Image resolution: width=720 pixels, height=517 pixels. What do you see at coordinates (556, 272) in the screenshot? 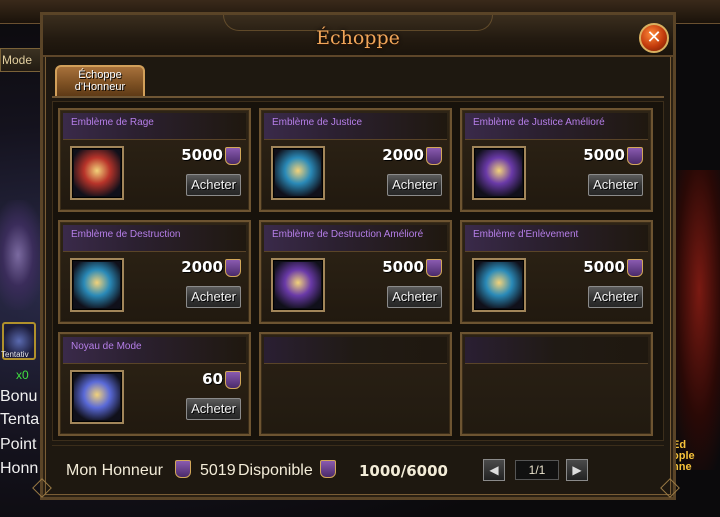
I see `shop-item-card: Emblème d'Enlèvement 5000 Acheter` at bounding box center [556, 272].